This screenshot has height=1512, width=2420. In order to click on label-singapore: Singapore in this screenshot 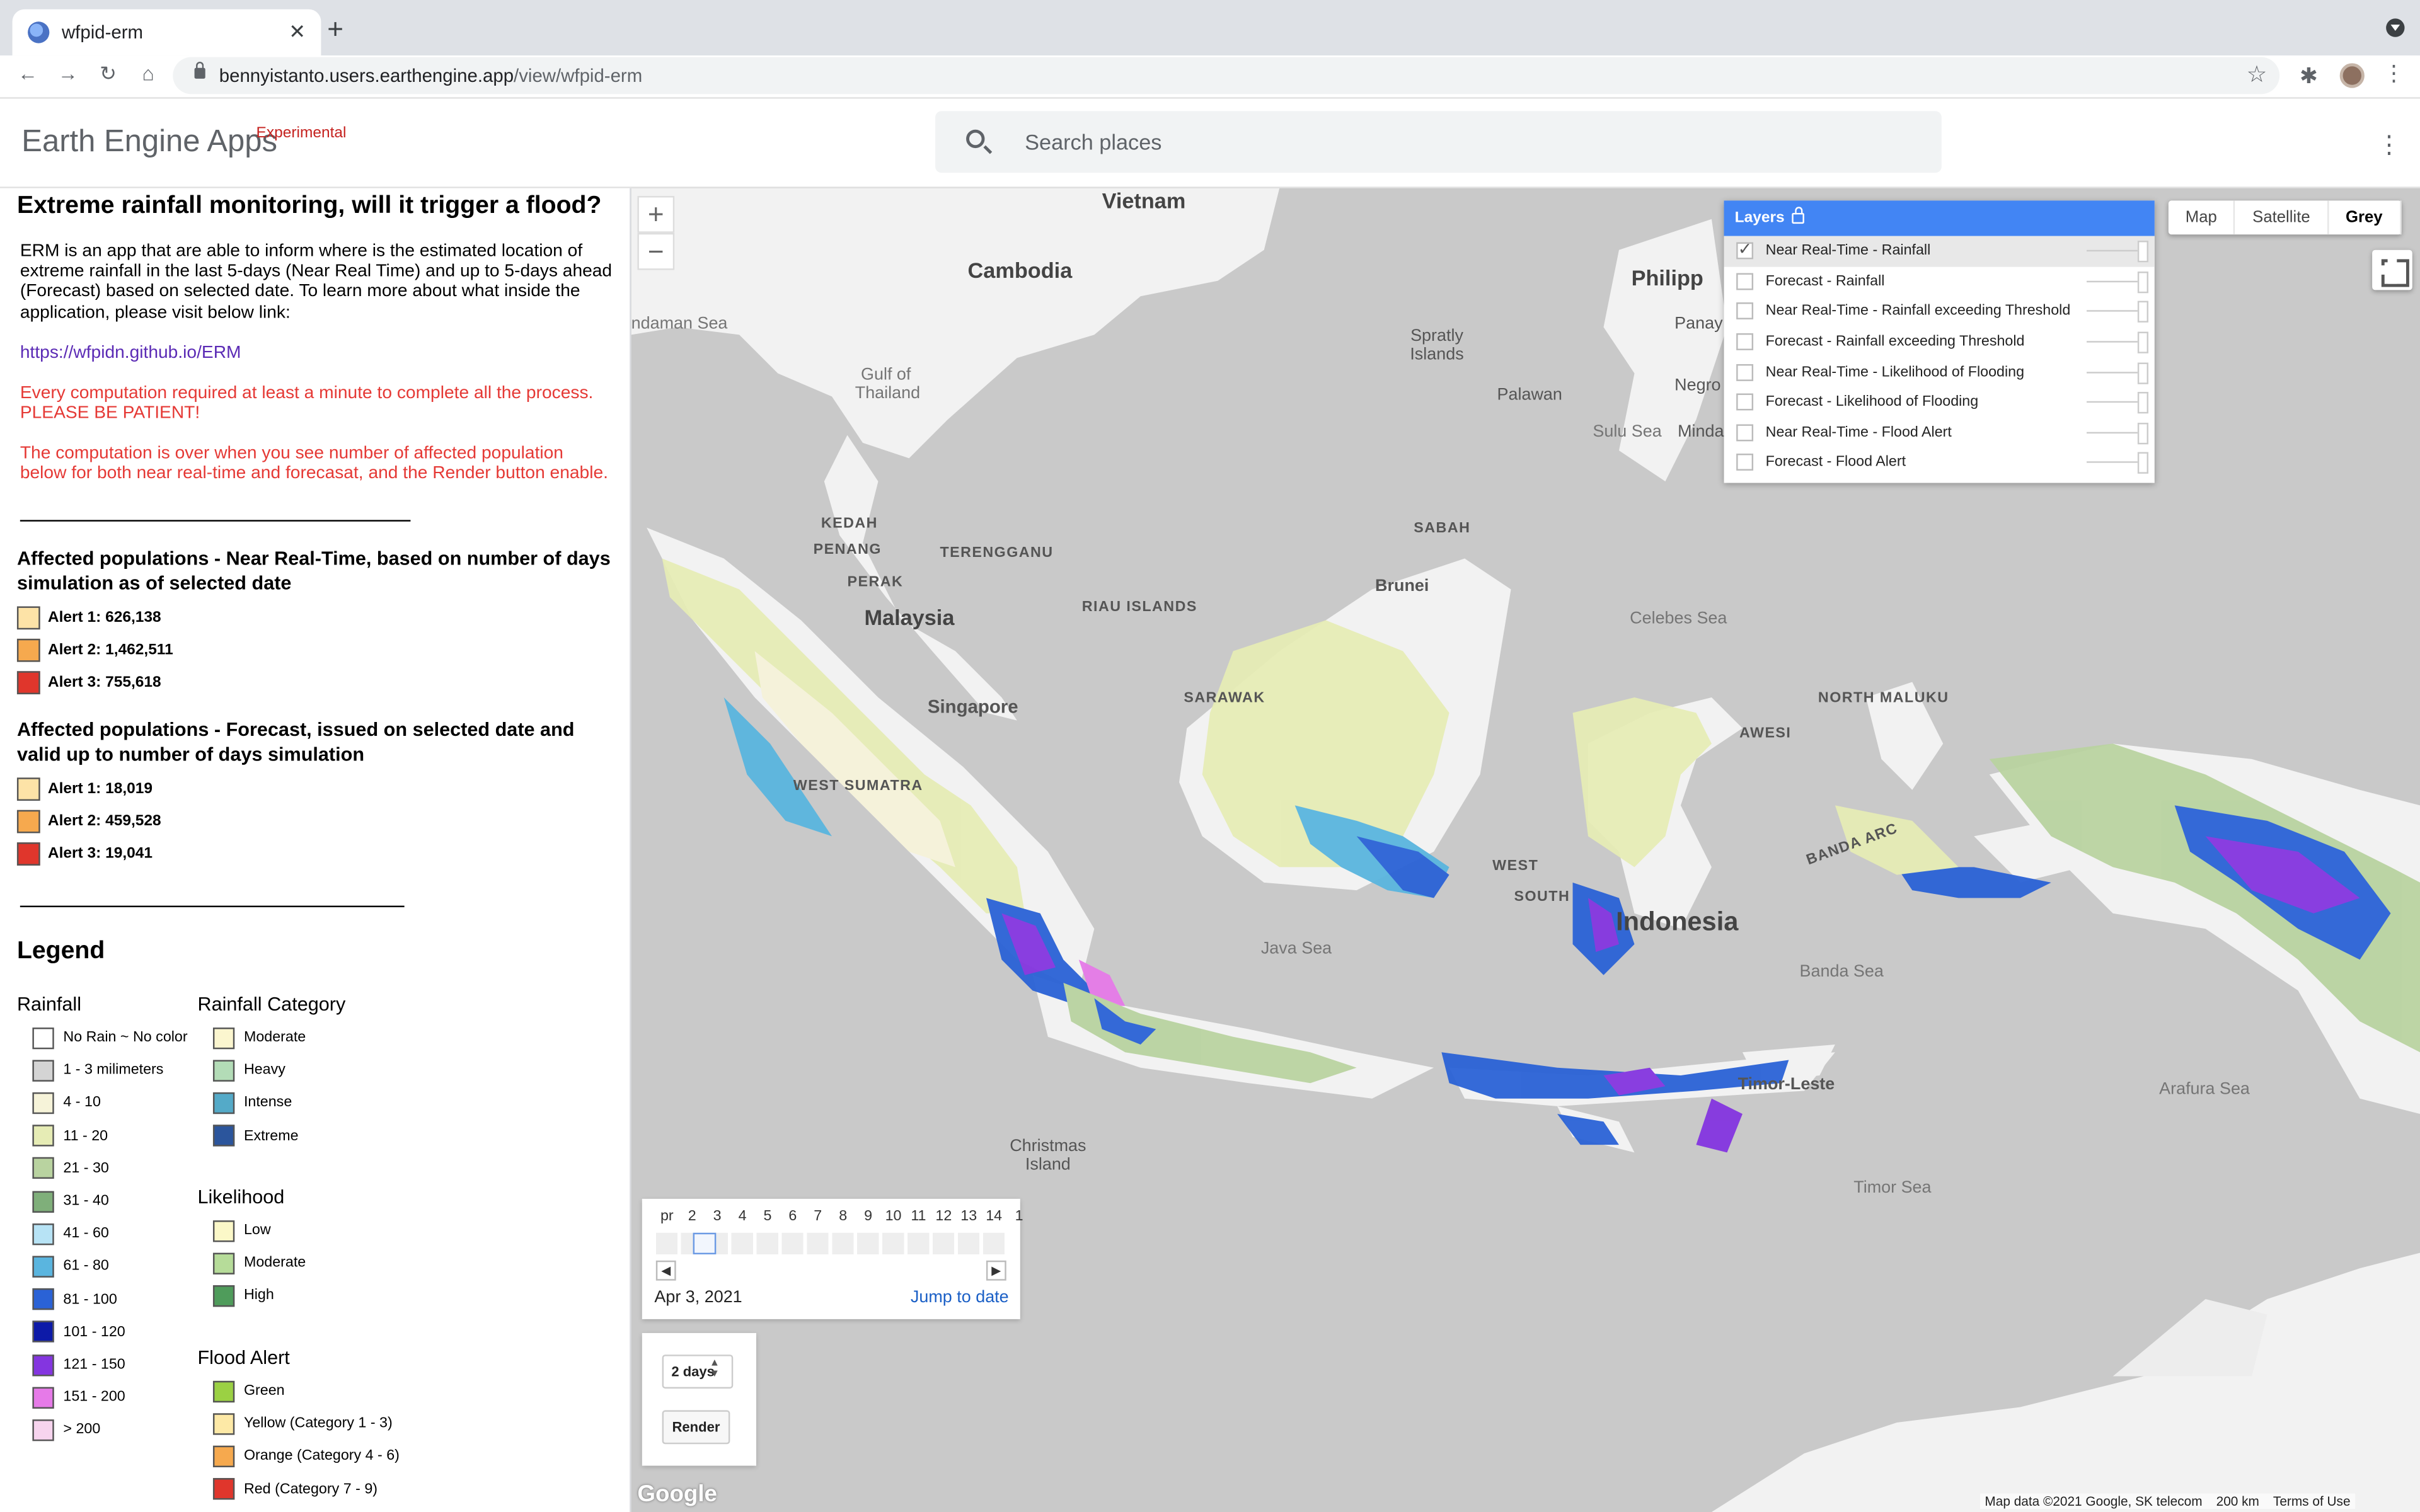, I will do `click(972, 707)`.